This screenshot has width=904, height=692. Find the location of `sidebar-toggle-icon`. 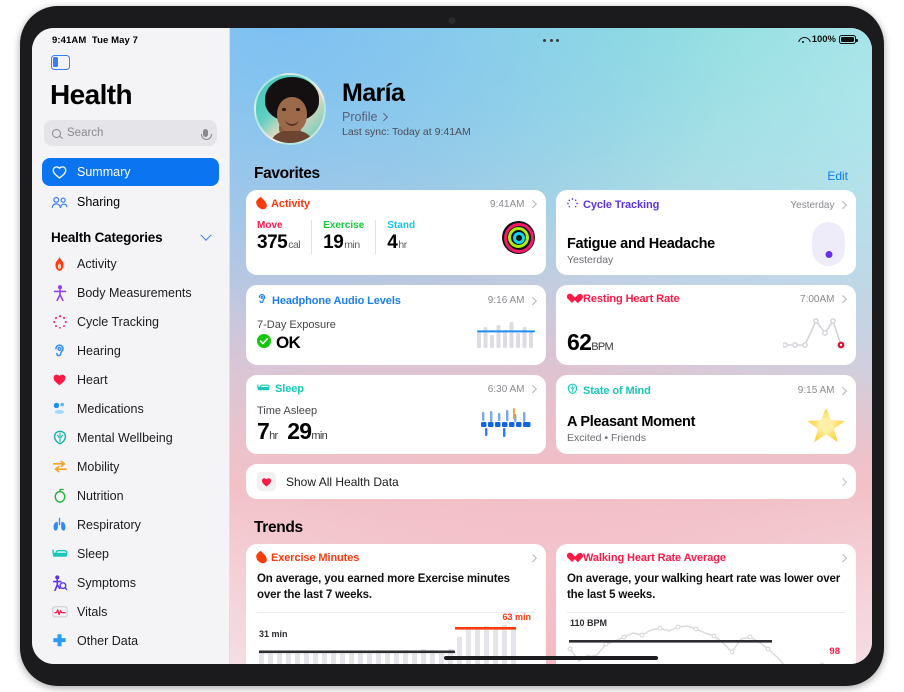

sidebar-toggle-icon is located at coordinates (60, 62).